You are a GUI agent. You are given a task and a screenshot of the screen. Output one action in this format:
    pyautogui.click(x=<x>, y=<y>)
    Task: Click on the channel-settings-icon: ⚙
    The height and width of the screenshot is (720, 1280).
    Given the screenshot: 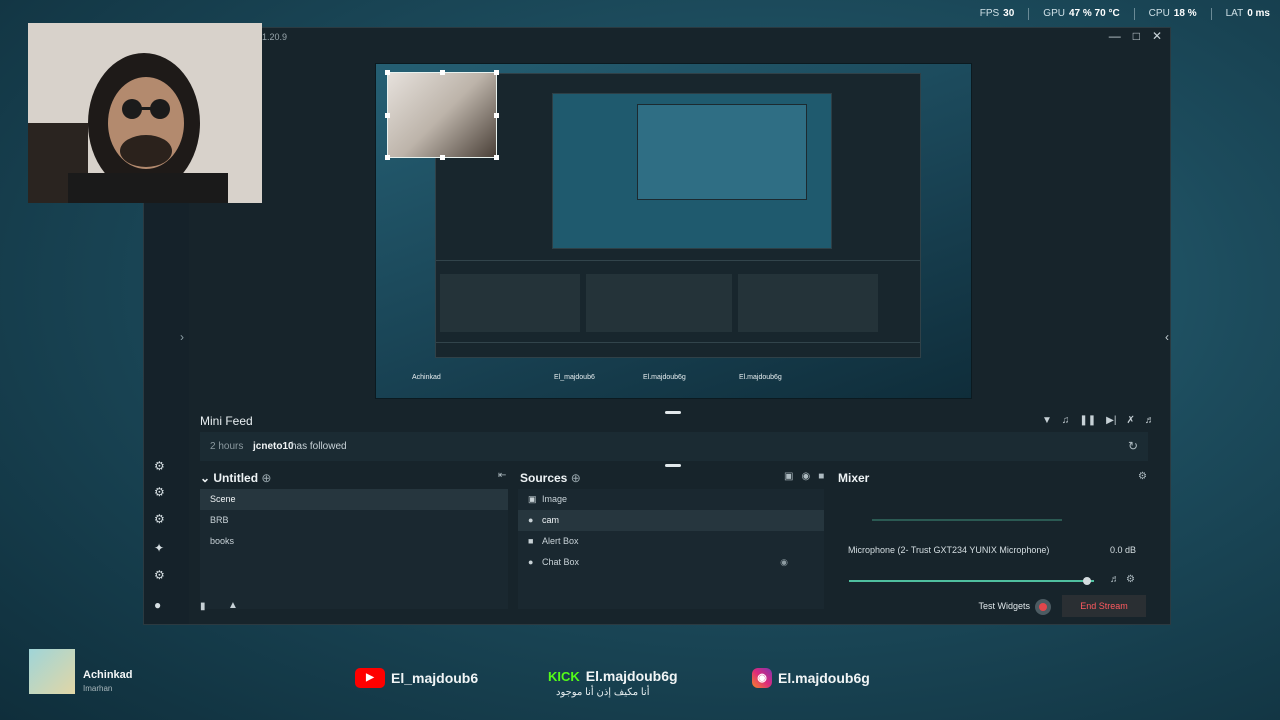 What is the action you would take?
    pyautogui.click(x=1130, y=579)
    